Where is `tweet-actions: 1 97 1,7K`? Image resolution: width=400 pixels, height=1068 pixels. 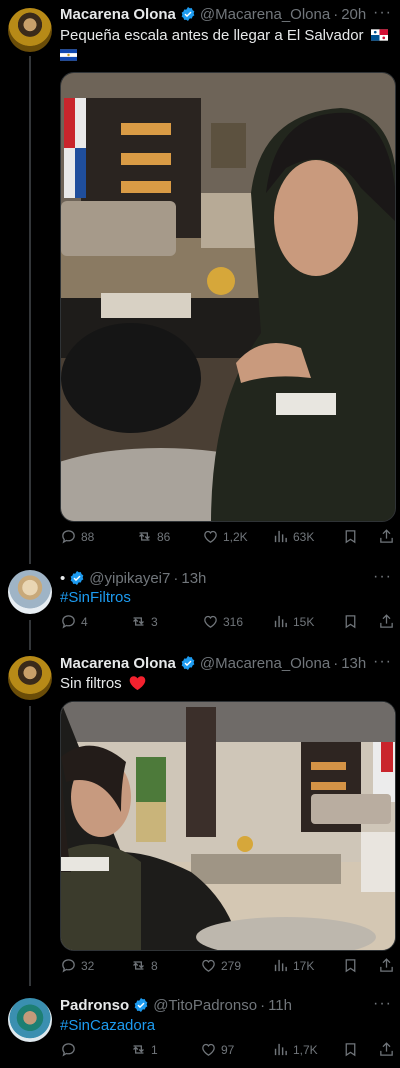 tweet-actions: 1 97 1,7K is located at coordinates (228, 1051).